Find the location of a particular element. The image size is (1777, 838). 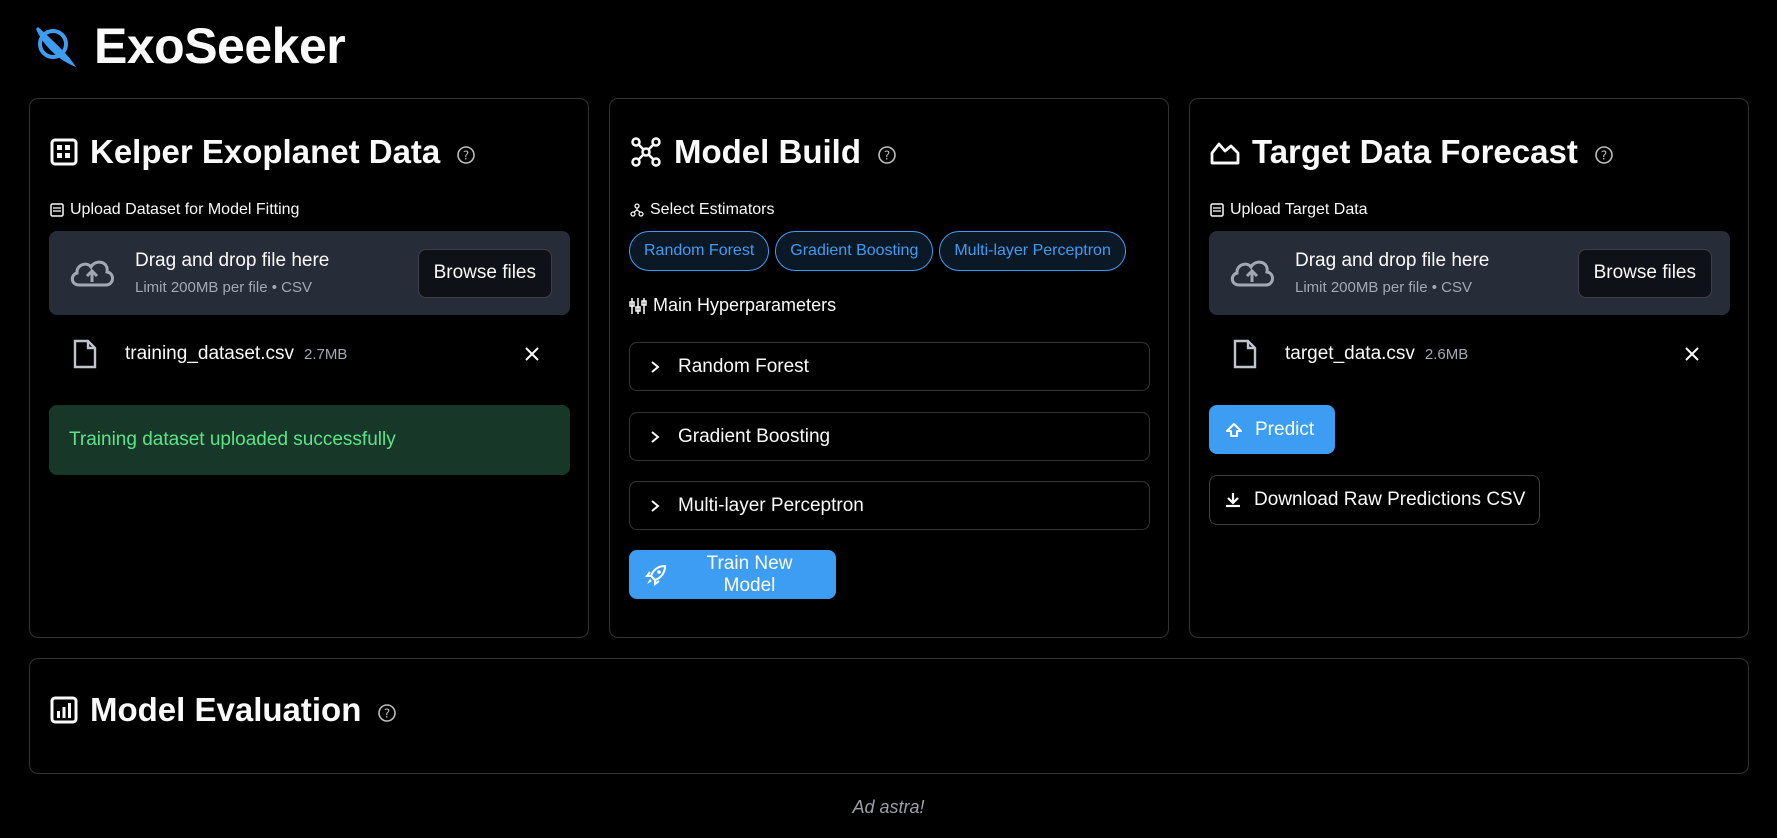

expander-label: Multi-layer Perceptron is located at coordinates (771, 505).